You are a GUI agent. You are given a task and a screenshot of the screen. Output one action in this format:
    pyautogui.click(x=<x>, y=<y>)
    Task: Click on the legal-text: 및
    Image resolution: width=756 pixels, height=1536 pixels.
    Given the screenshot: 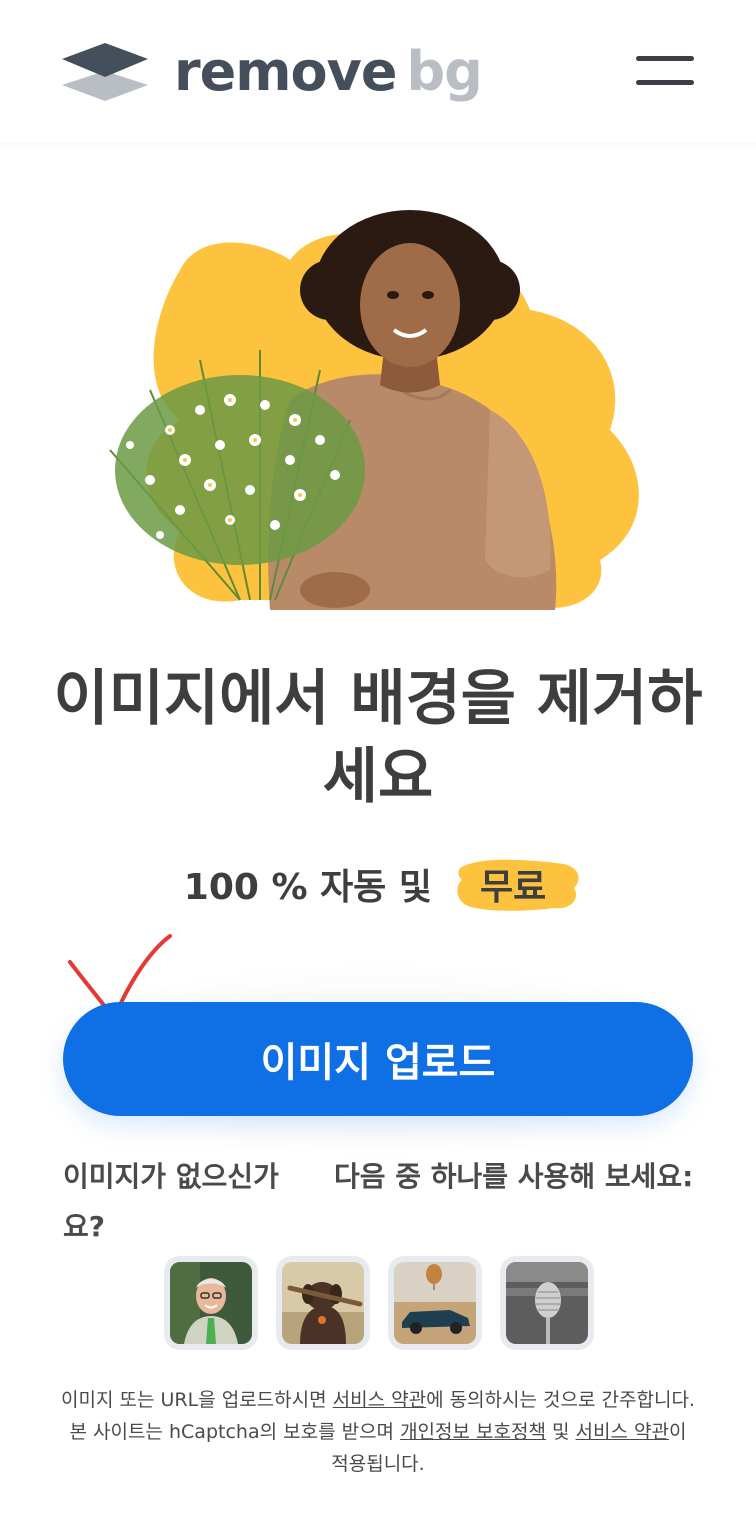 What is the action you would take?
    pyautogui.click(x=560, y=1432)
    